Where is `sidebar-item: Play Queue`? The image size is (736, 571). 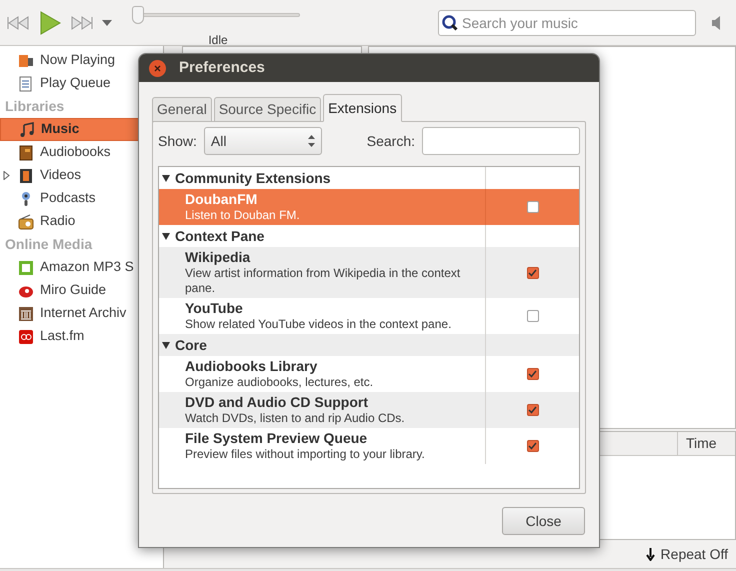 sidebar-item: Play Queue is located at coordinates (81, 83).